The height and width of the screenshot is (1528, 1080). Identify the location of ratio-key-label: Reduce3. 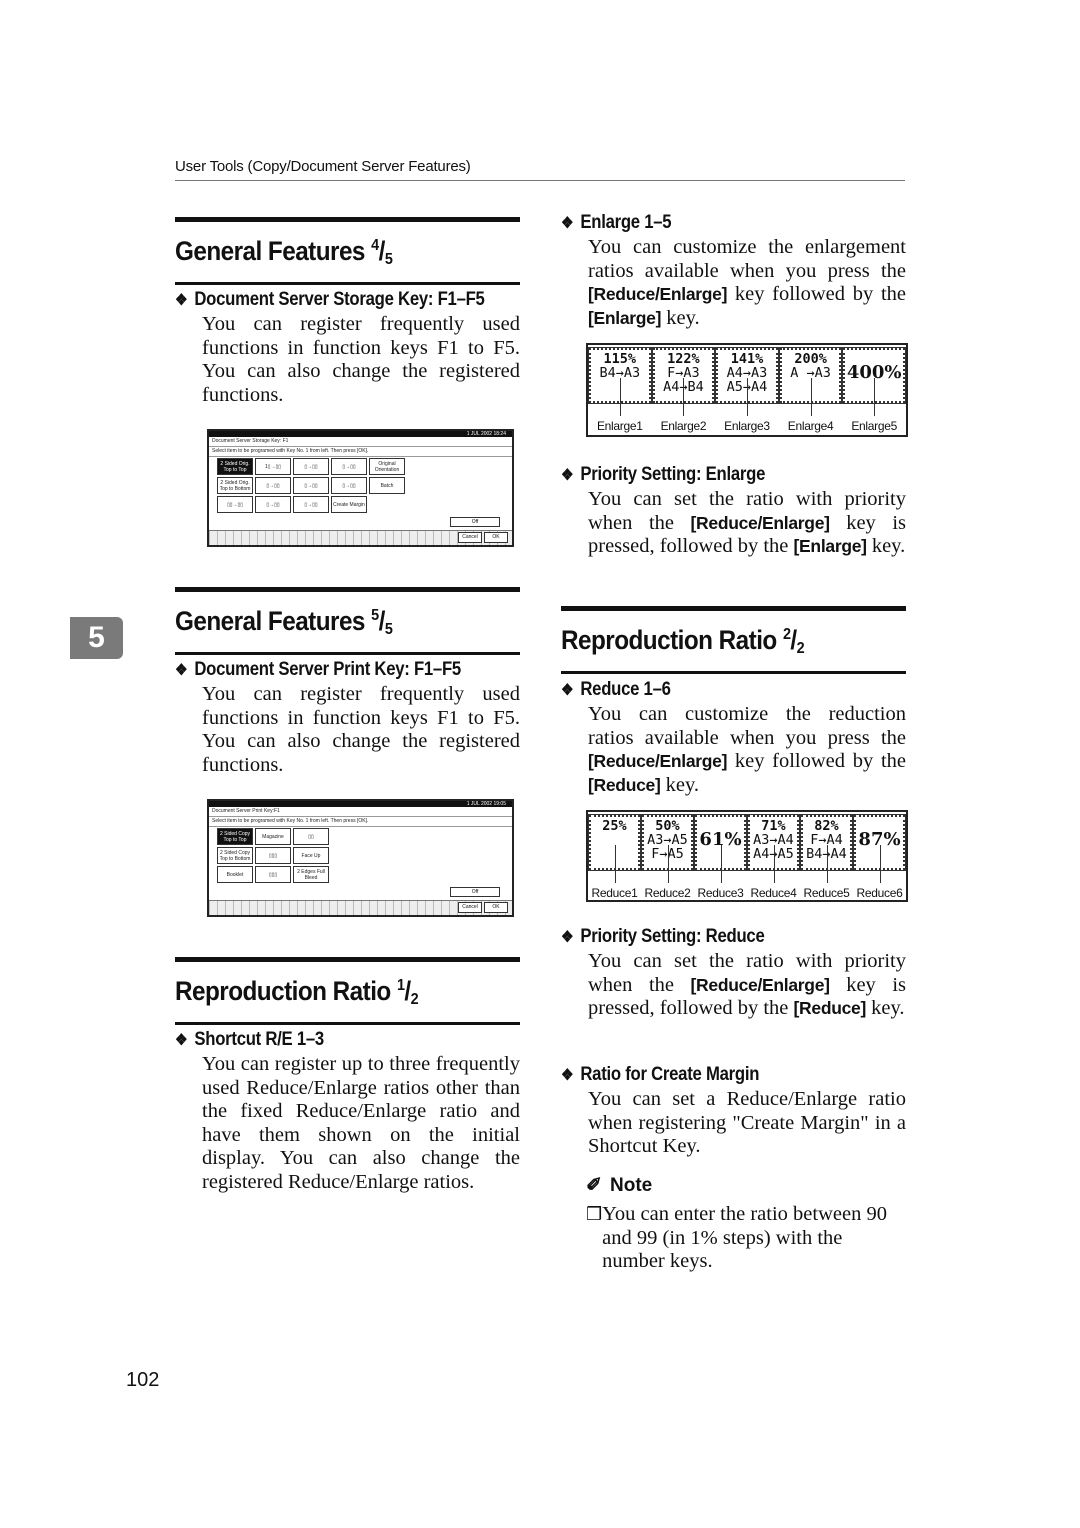
(720, 873).